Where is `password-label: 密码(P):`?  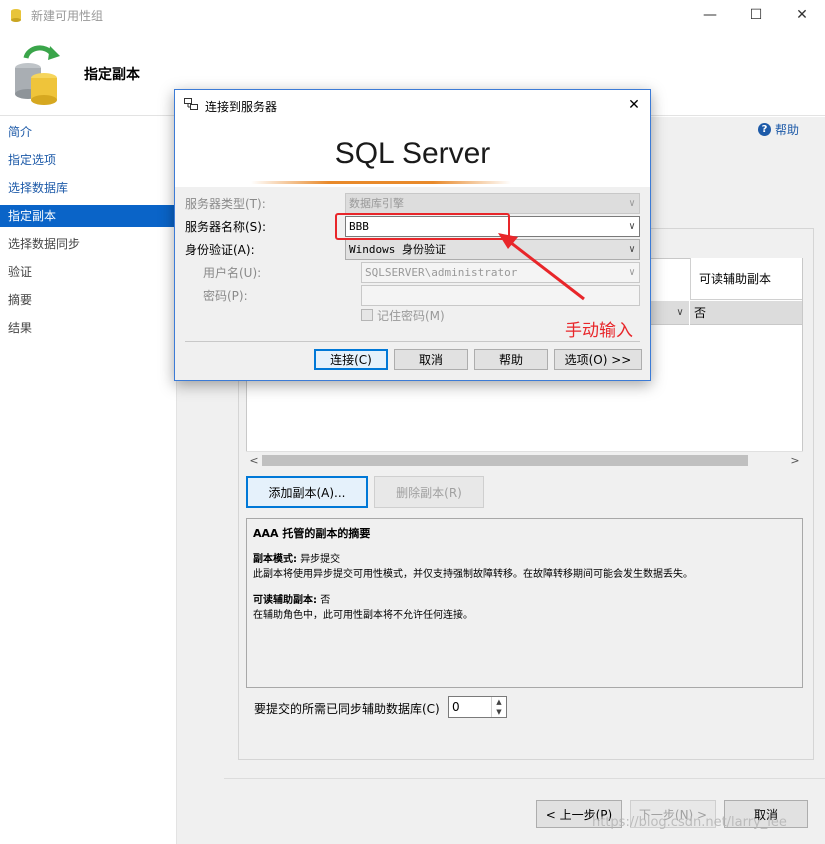 password-label: 密码(P): is located at coordinates (225, 296).